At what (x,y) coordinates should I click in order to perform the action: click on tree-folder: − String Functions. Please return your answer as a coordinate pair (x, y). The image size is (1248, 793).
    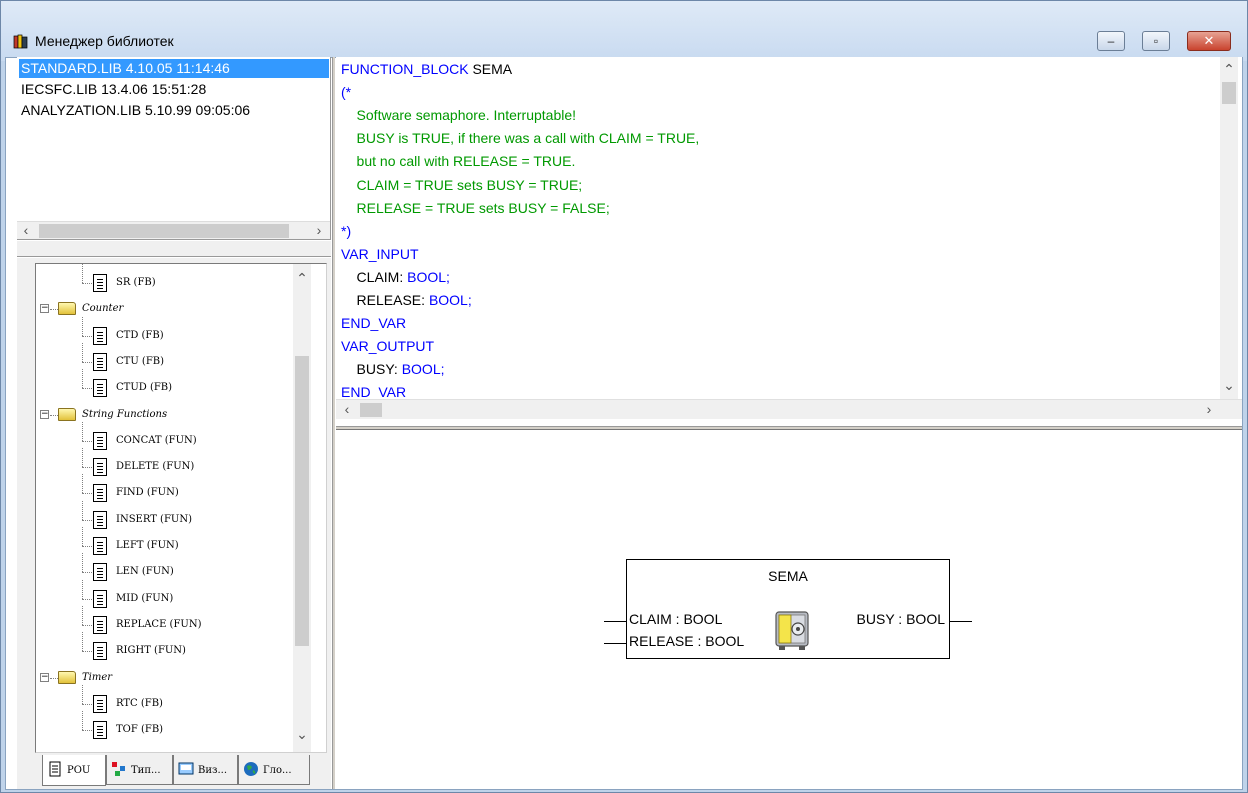
    Looking at the image, I should click on (163, 415).